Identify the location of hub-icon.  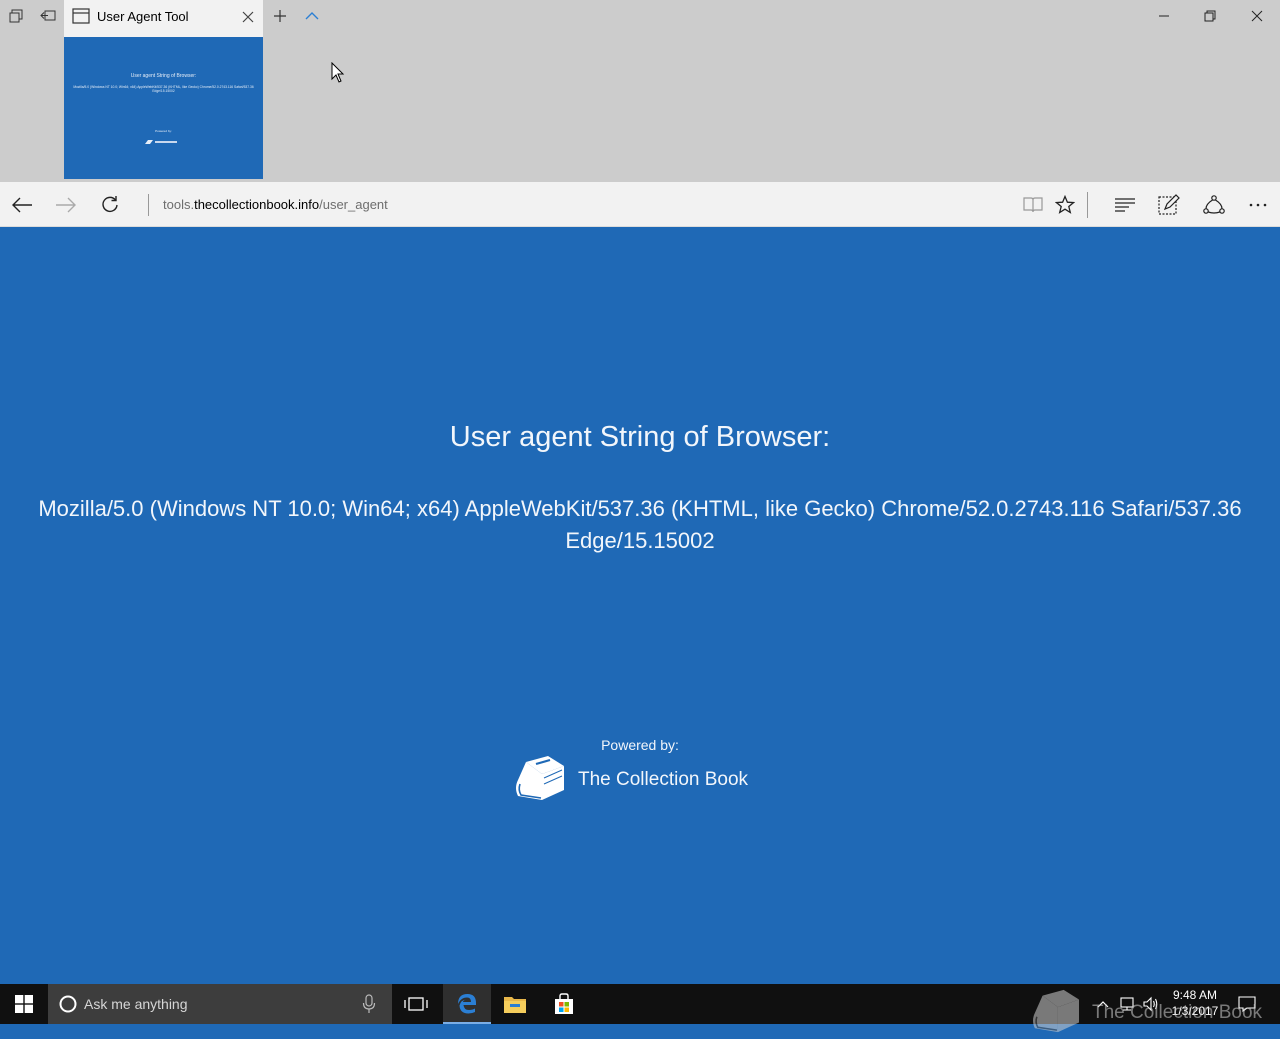
(1125, 205).